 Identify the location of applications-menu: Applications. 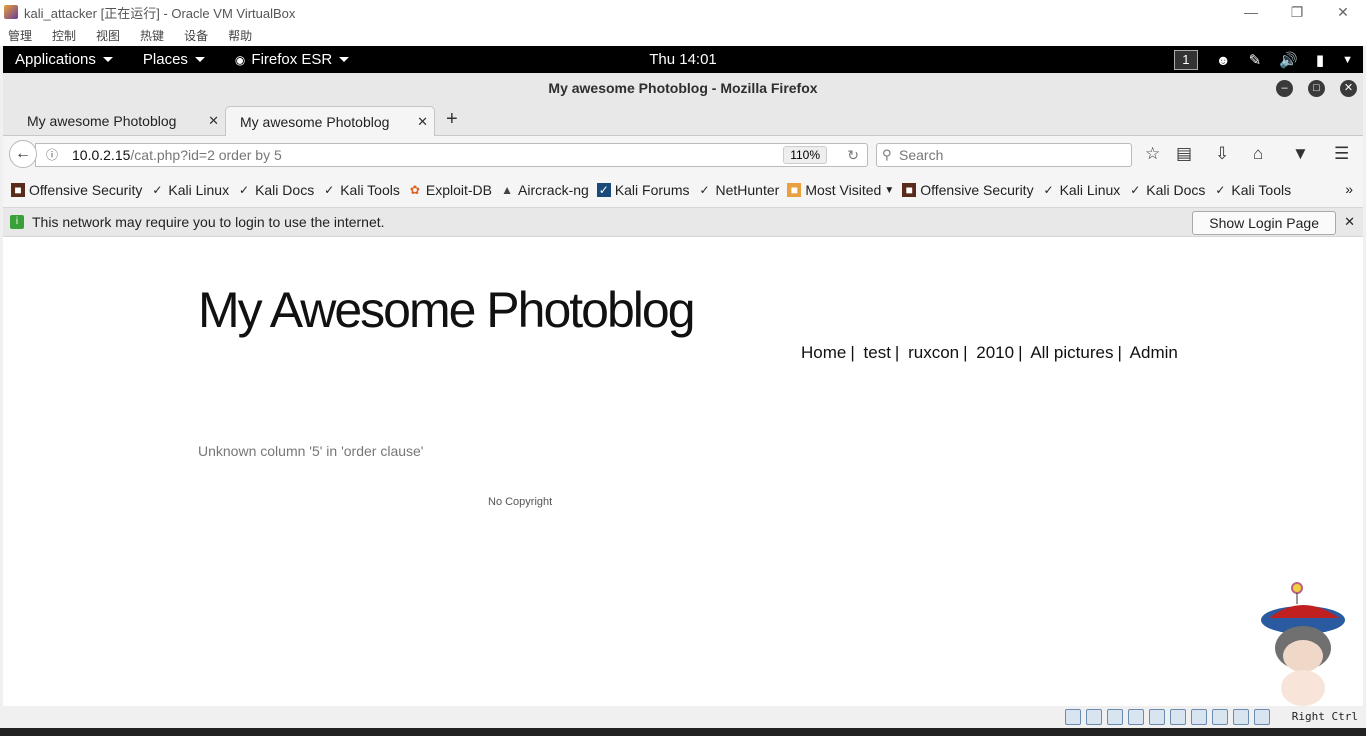
(64, 59).